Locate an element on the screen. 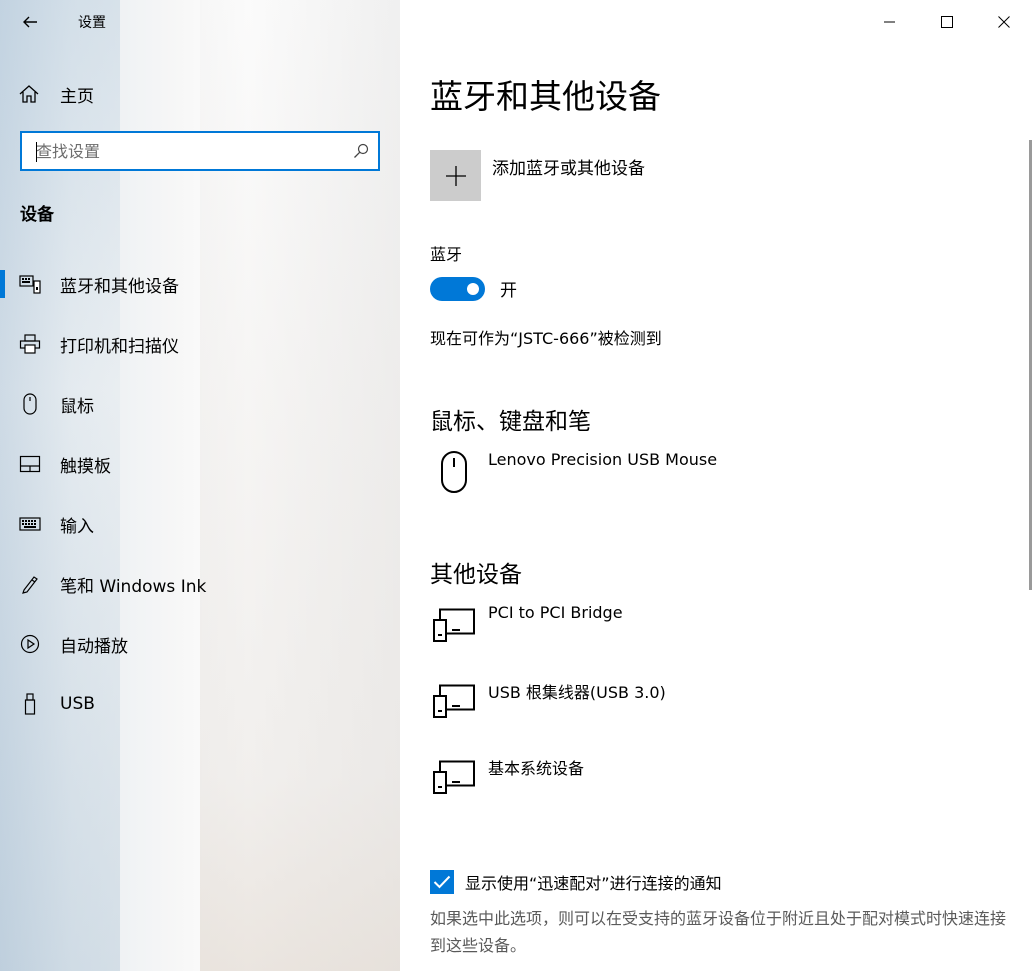  swift-pair-checkbox is located at coordinates (442, 882).